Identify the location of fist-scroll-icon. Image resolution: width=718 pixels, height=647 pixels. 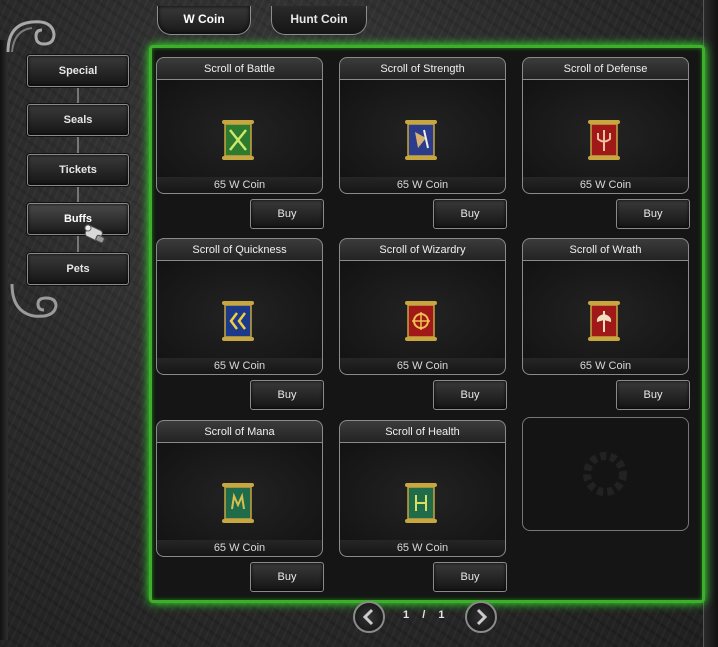
(421, 140).